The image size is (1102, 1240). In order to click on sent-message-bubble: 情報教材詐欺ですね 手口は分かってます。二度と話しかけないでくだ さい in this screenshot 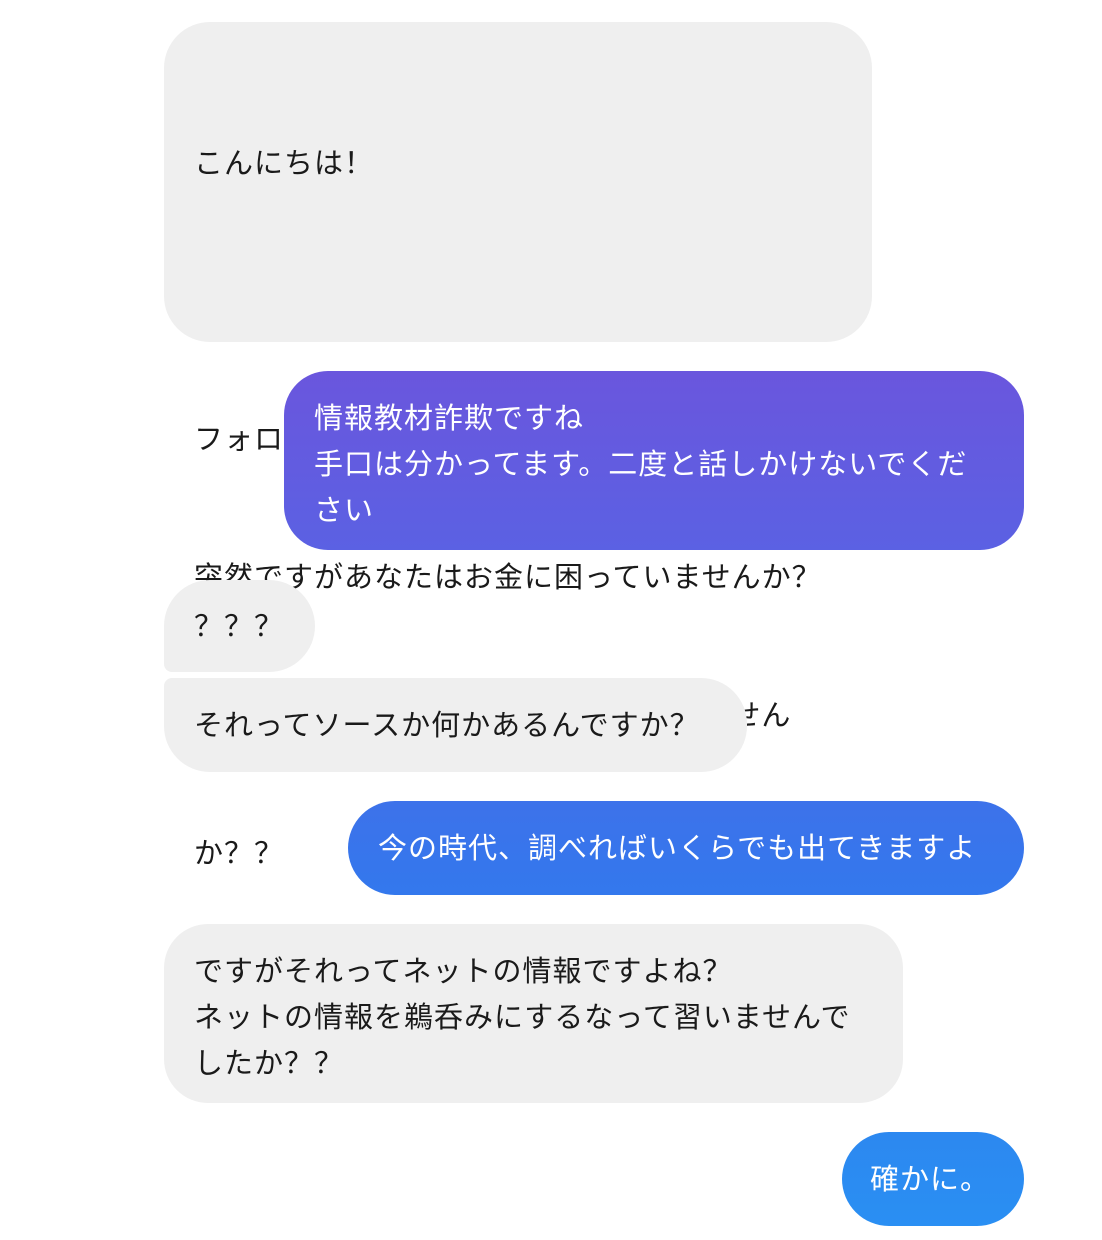, I will do `click(654, 460)`.